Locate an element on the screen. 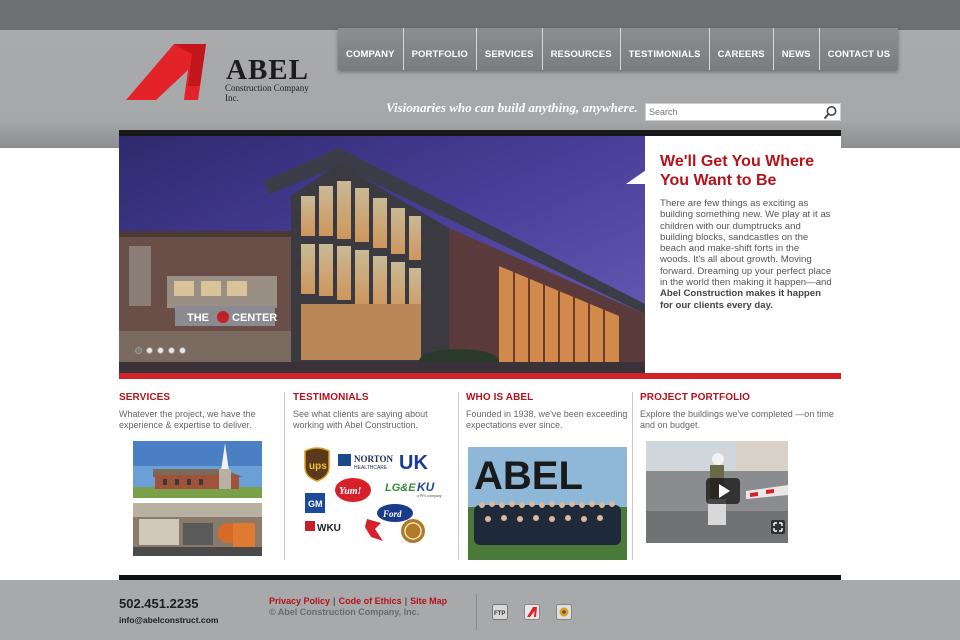 The height and width of the screenshot is (640, 960). footer-links: Privacy Policy | Code of Ethics | Site Map is located at coordinates (358, 601).